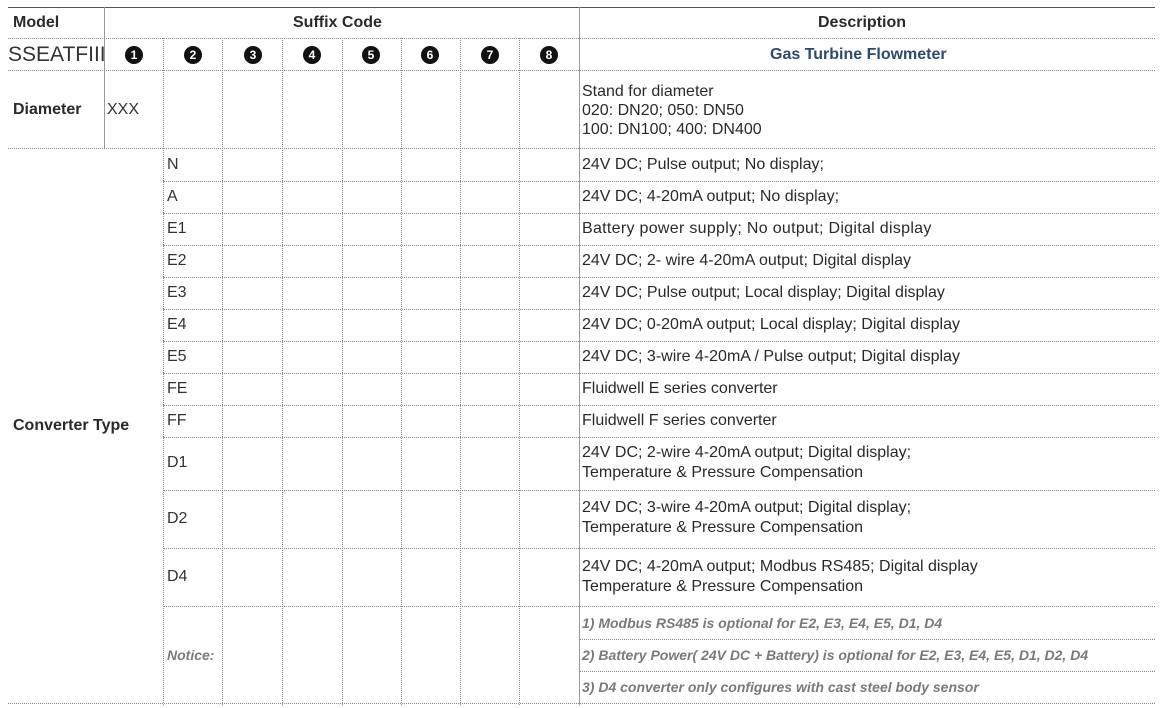 Image resolution: width=1165 pixels, height=708 pixels. What do you see at coordinates (177, 292) in the screenshot?
I see `converter-code: E3` at bounding box center [177, 292].